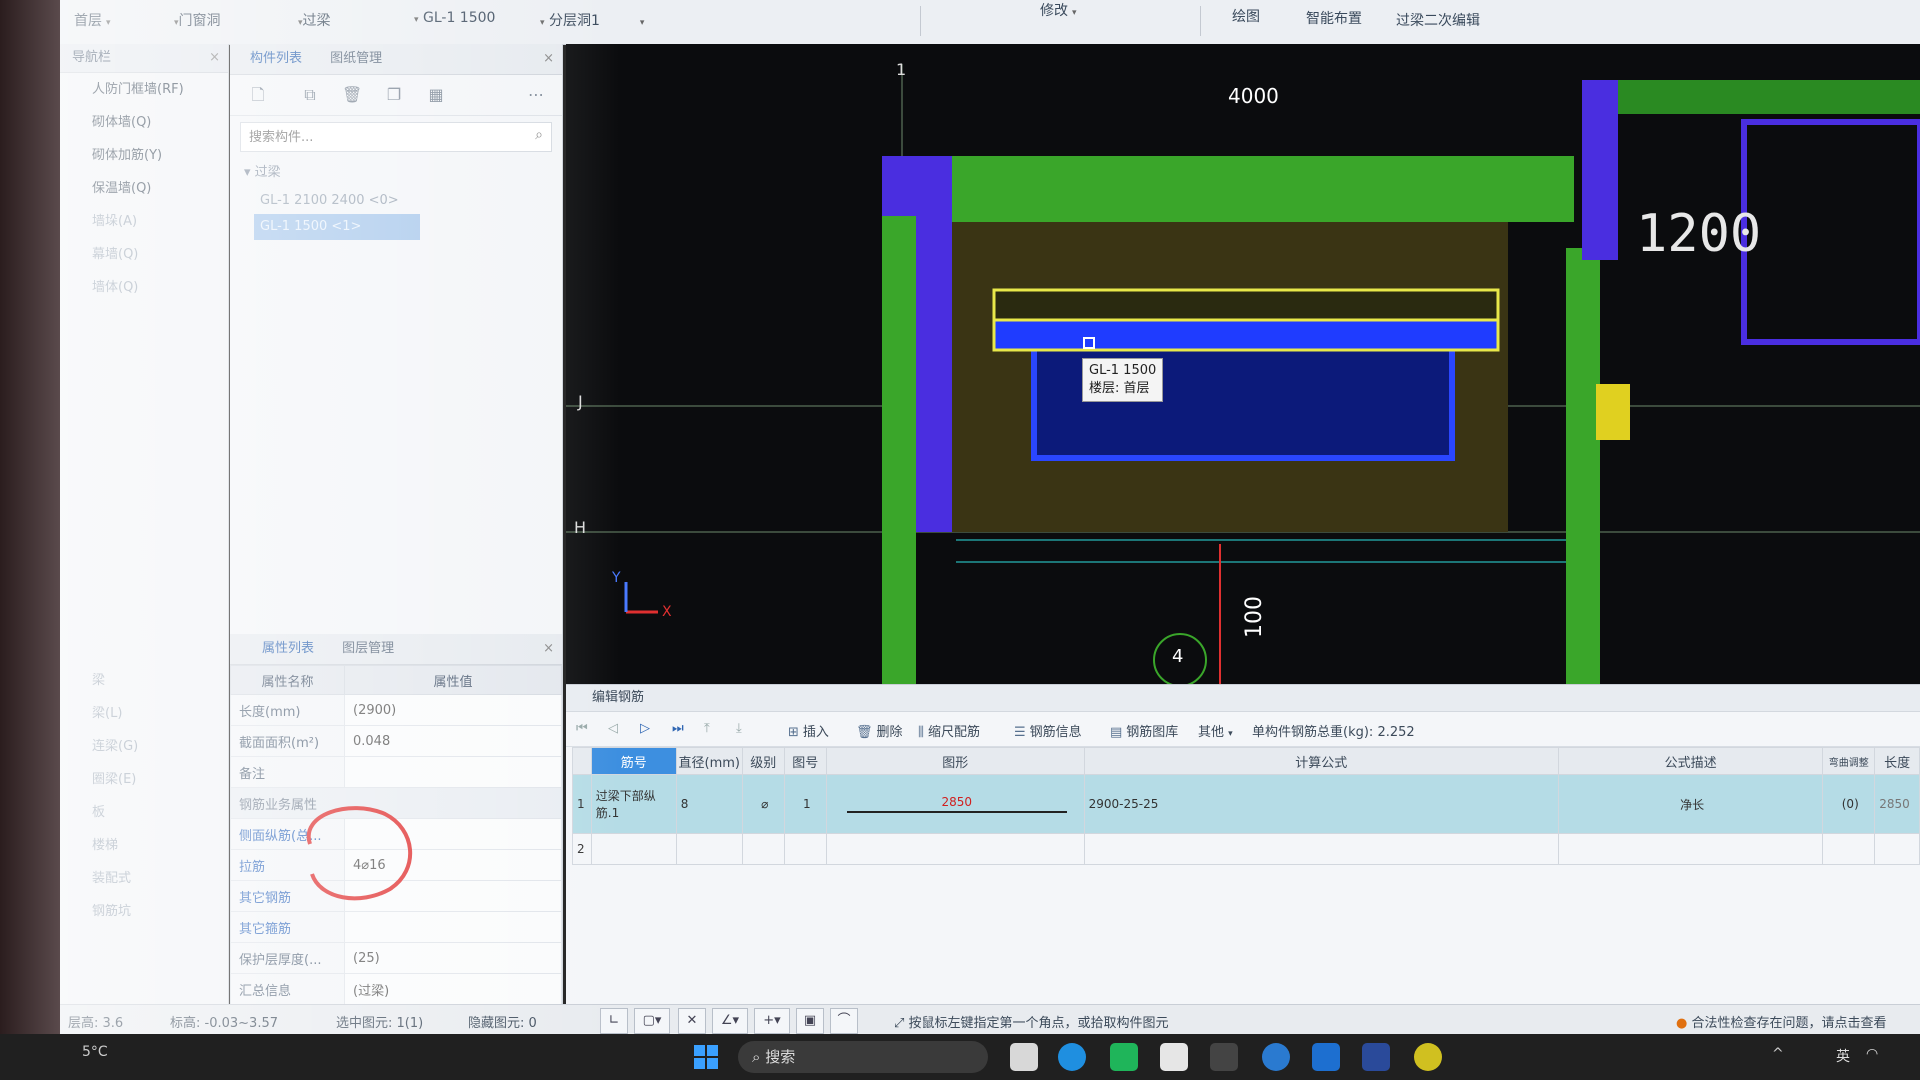  What do you see at coordinates (763, 761) in the screenshot?
I see `col-grade: 级别` at bounding box center [763, 761].